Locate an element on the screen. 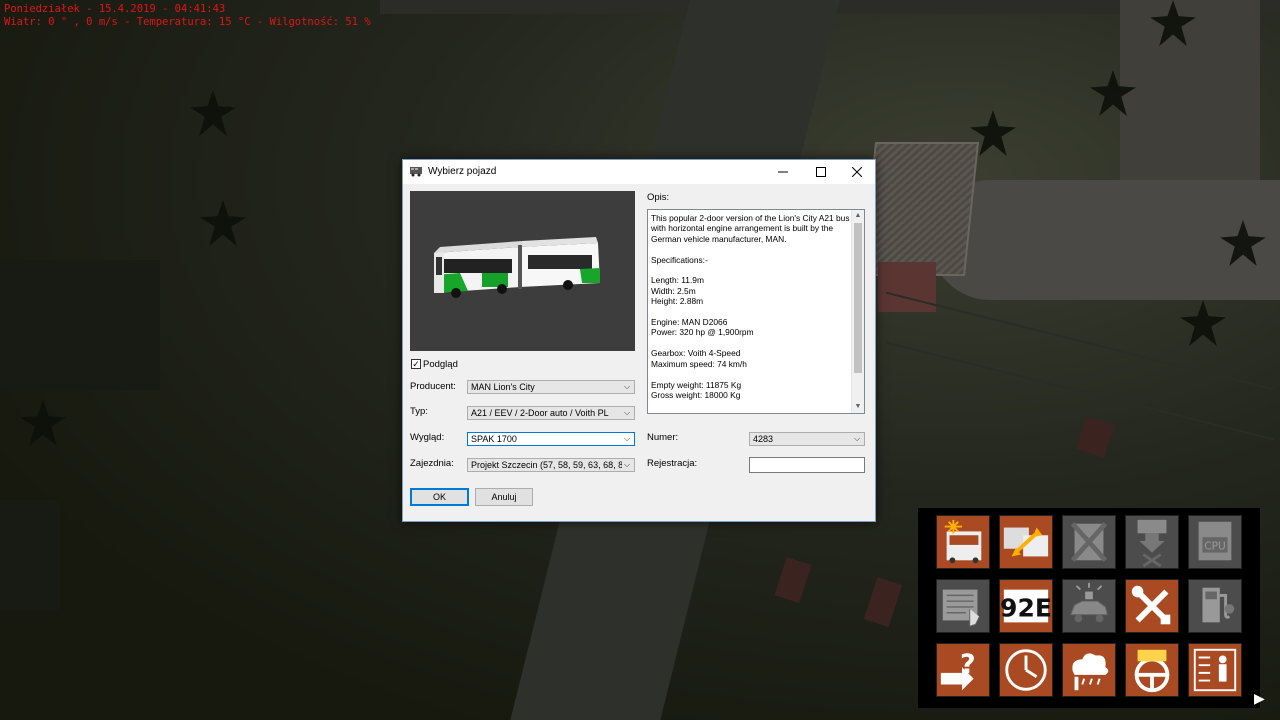  timetable-icon is located at coordinates (963, 606).